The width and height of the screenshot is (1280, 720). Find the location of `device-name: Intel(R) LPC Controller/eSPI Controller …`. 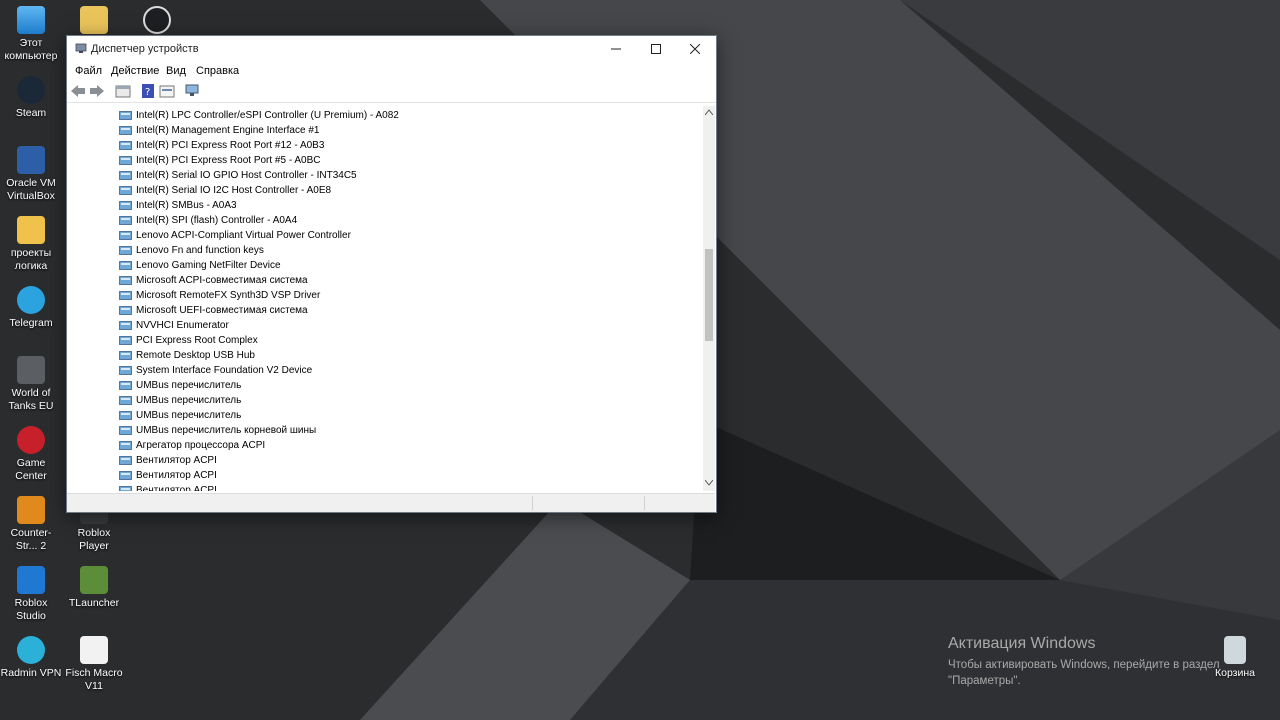

device-name: Intel(R) LPC Controller/eSPI Controller … is located at coordinates (267, 115).